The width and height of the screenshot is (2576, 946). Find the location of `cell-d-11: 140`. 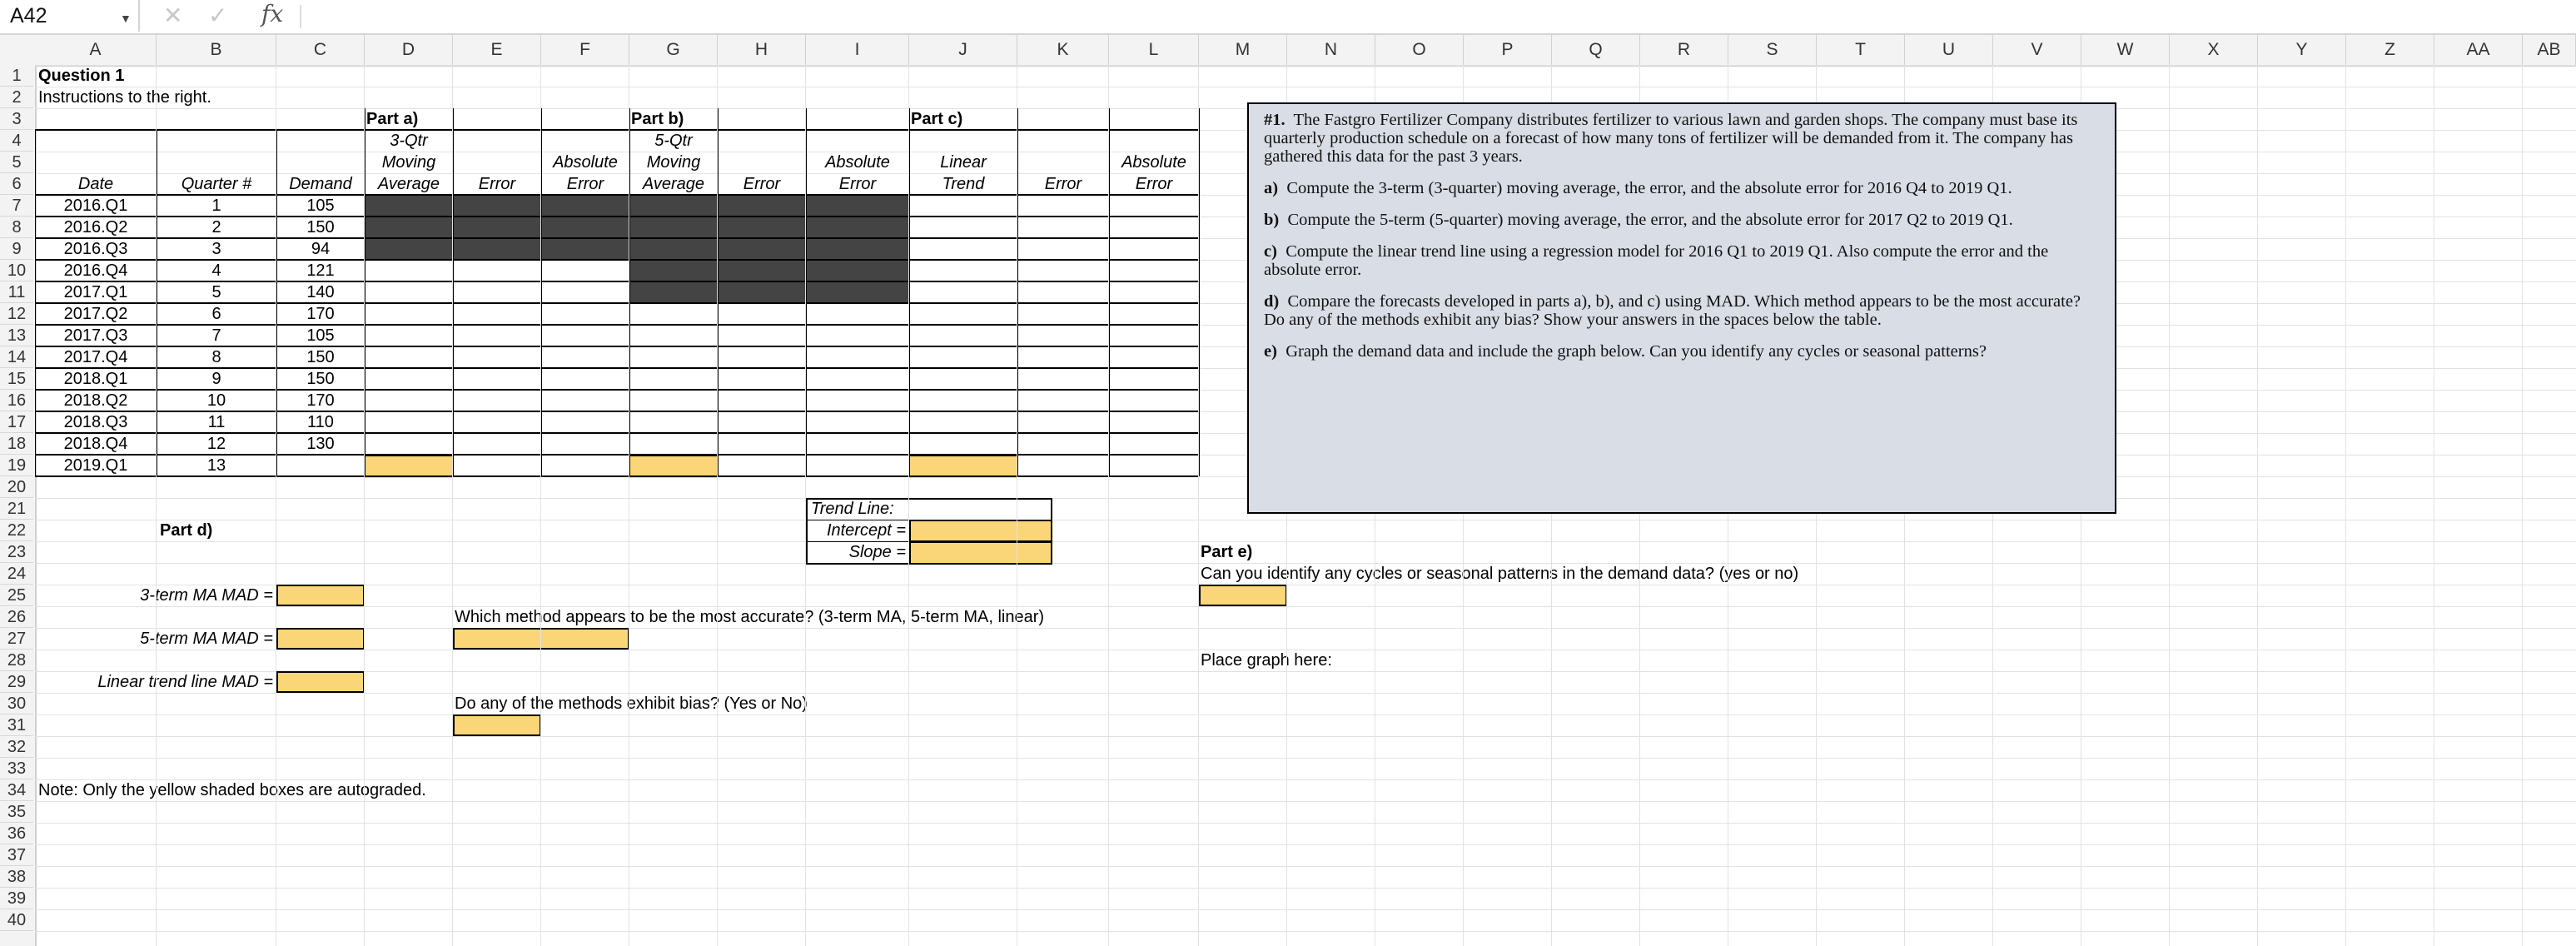

cell-d-11: 140 is located at coordinates (320, 292).